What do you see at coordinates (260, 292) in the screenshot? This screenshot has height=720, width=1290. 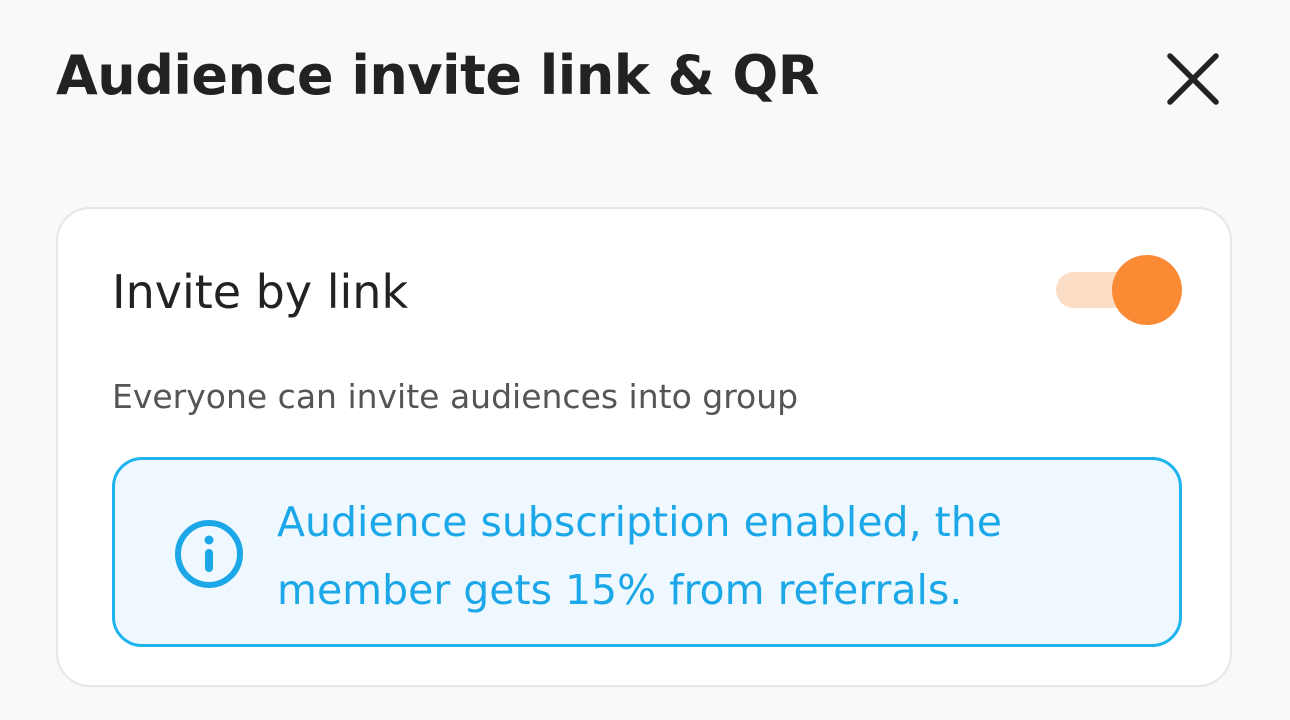 I see `invite-by-link-title: Invite by link` at bounding box center [260, 292].